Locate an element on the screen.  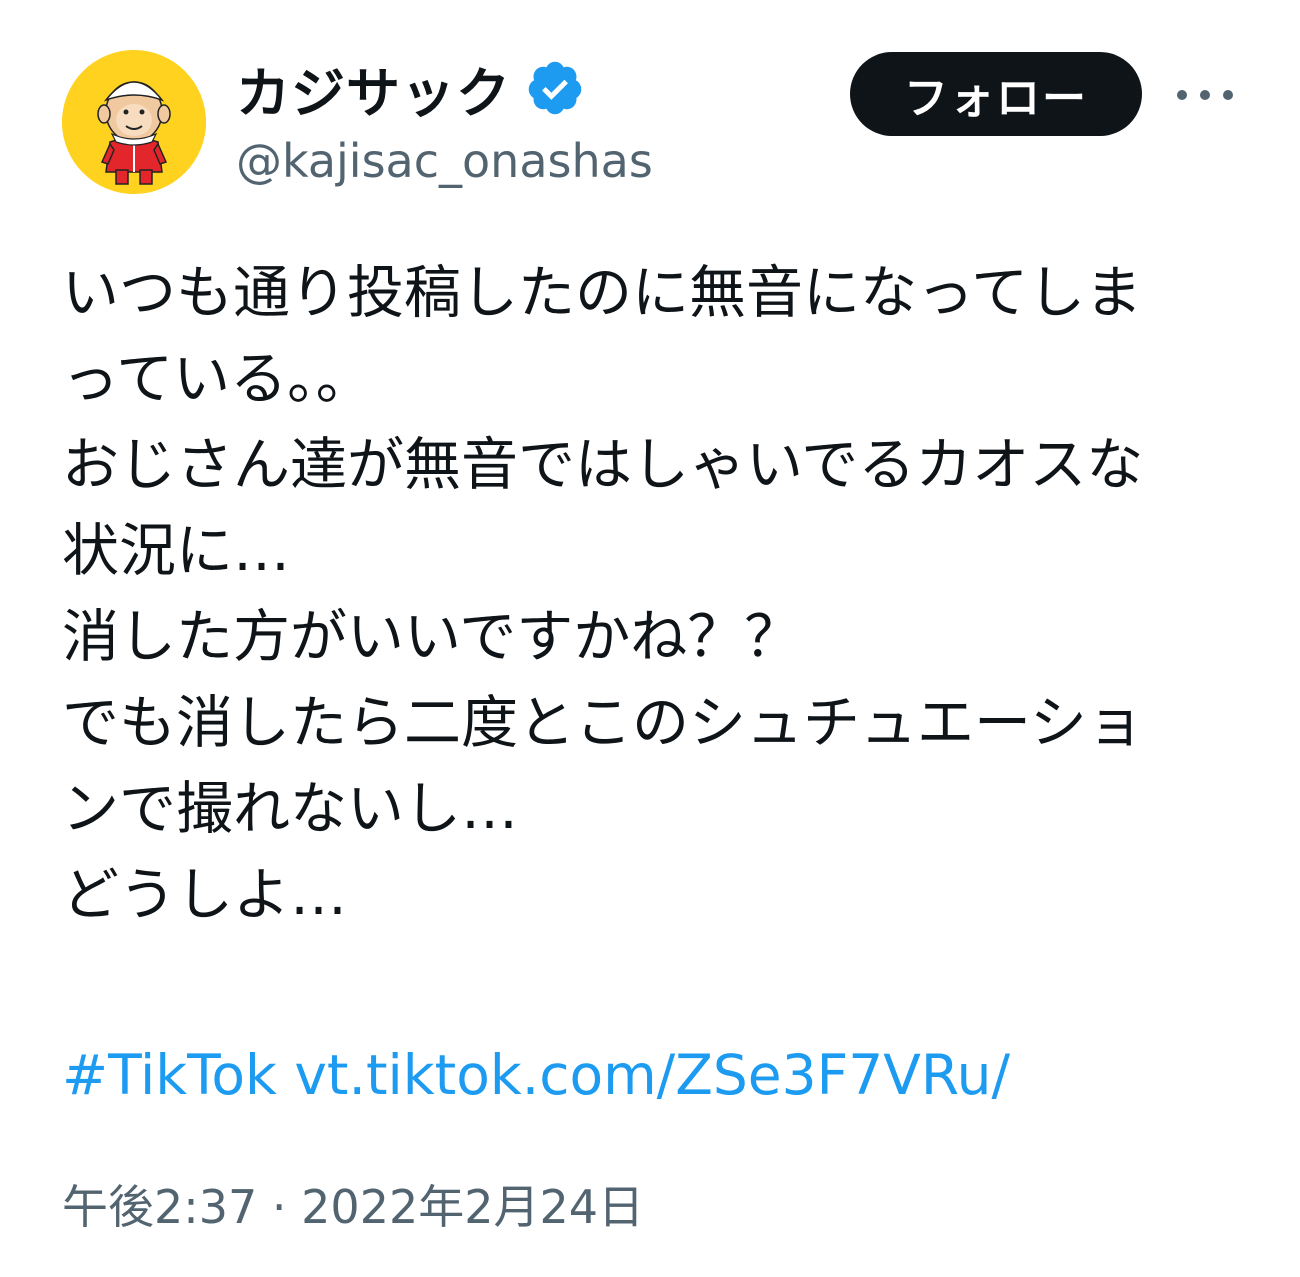
more-options-button is located at coordinates (1205, 95).